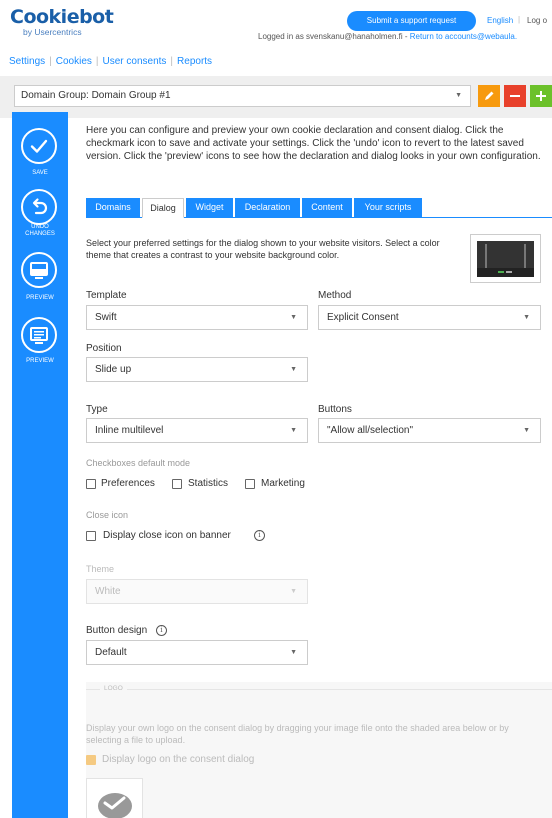  I want to click on checkboxes-default-label: Checkboxes default mode, so click(138, 463).